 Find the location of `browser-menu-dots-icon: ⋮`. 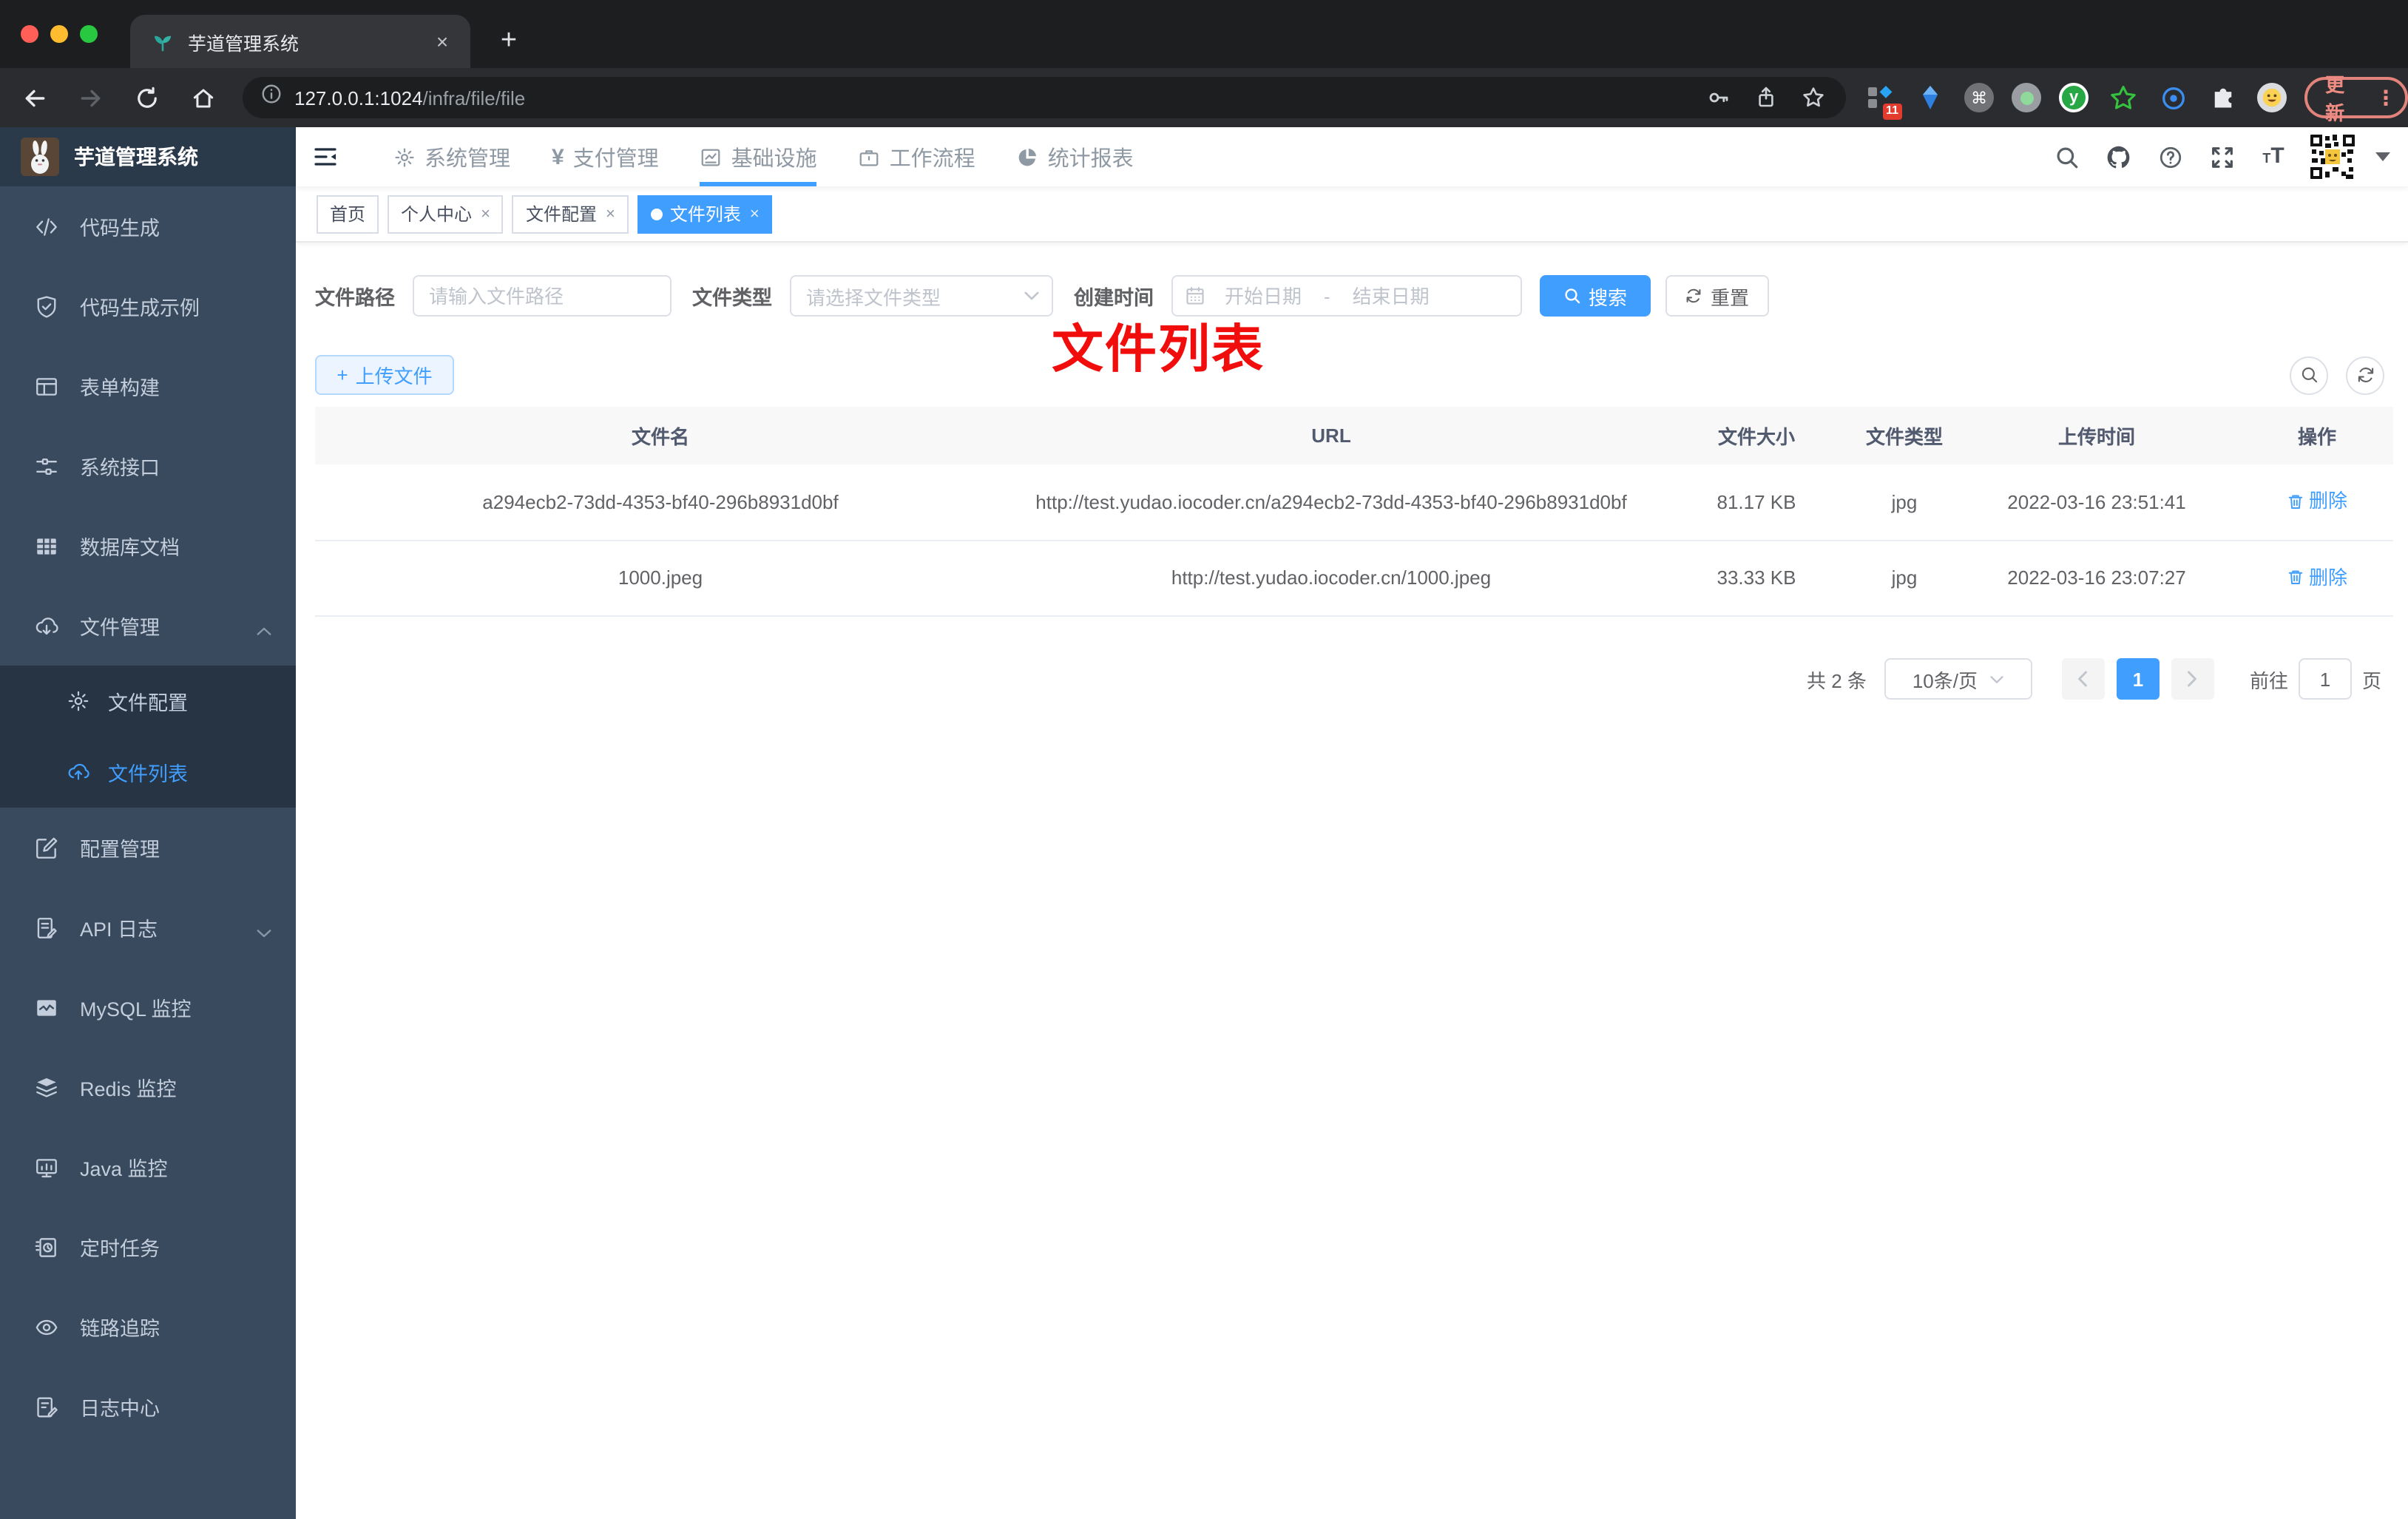

browser-menu-dots-icon: ⋮ is located at coordinates (2385, 97).